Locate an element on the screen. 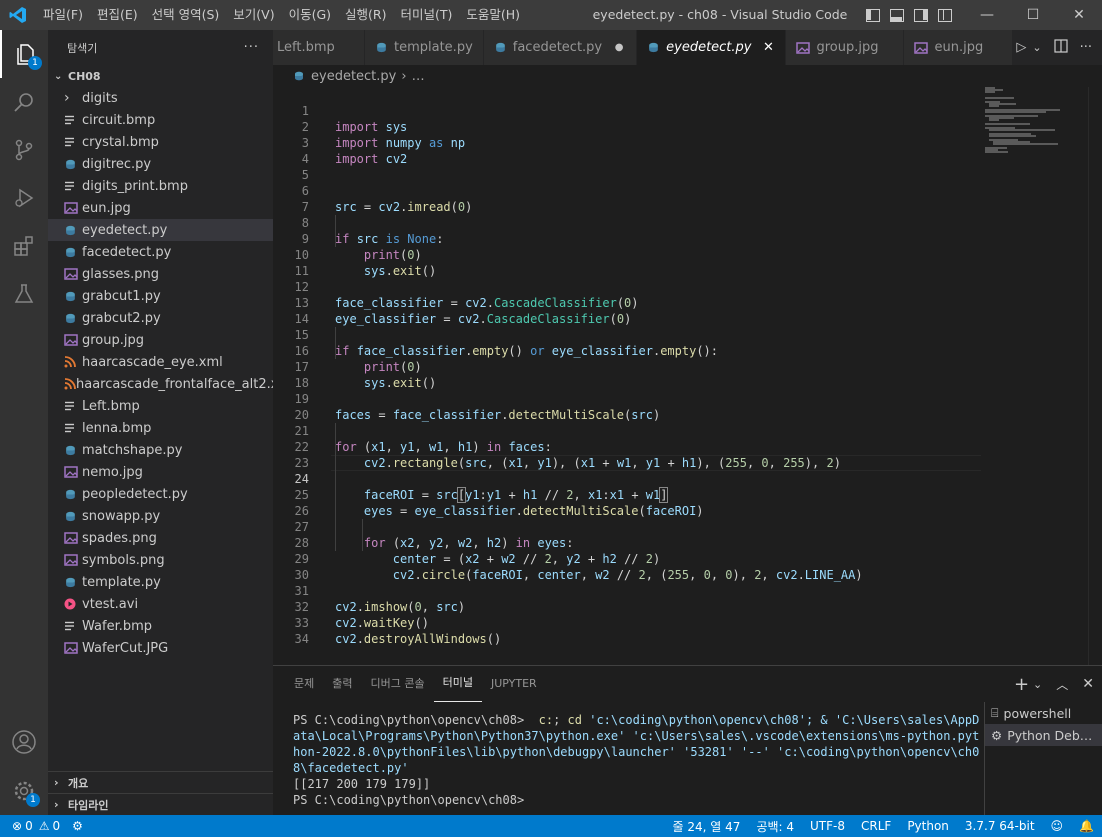  file-item: spades.png is located at coordinates (160, 538).